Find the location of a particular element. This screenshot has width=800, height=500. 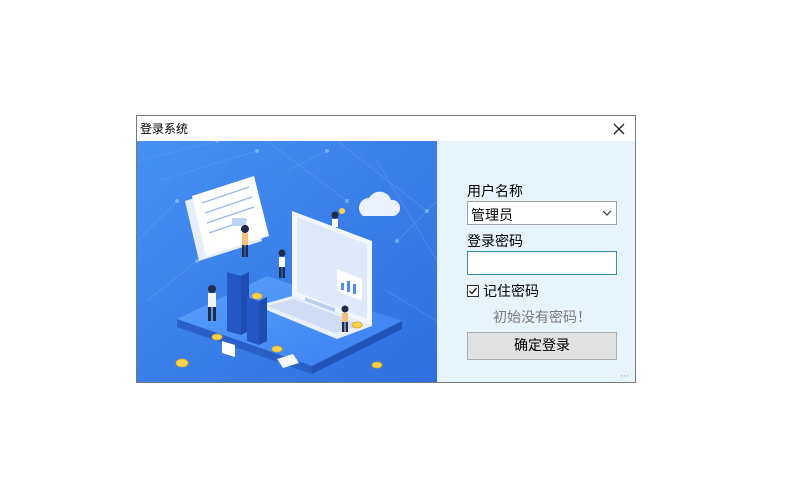

login-form-panel: 用户名称 管理员 登录密码 记住密码 初始没有密码！ 确定登录 ··· is located at coordinates (536, 261).